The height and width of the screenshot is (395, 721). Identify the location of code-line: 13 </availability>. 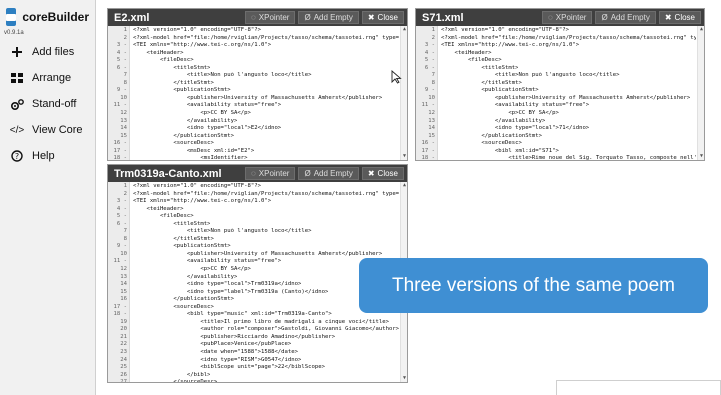
(556, 122).